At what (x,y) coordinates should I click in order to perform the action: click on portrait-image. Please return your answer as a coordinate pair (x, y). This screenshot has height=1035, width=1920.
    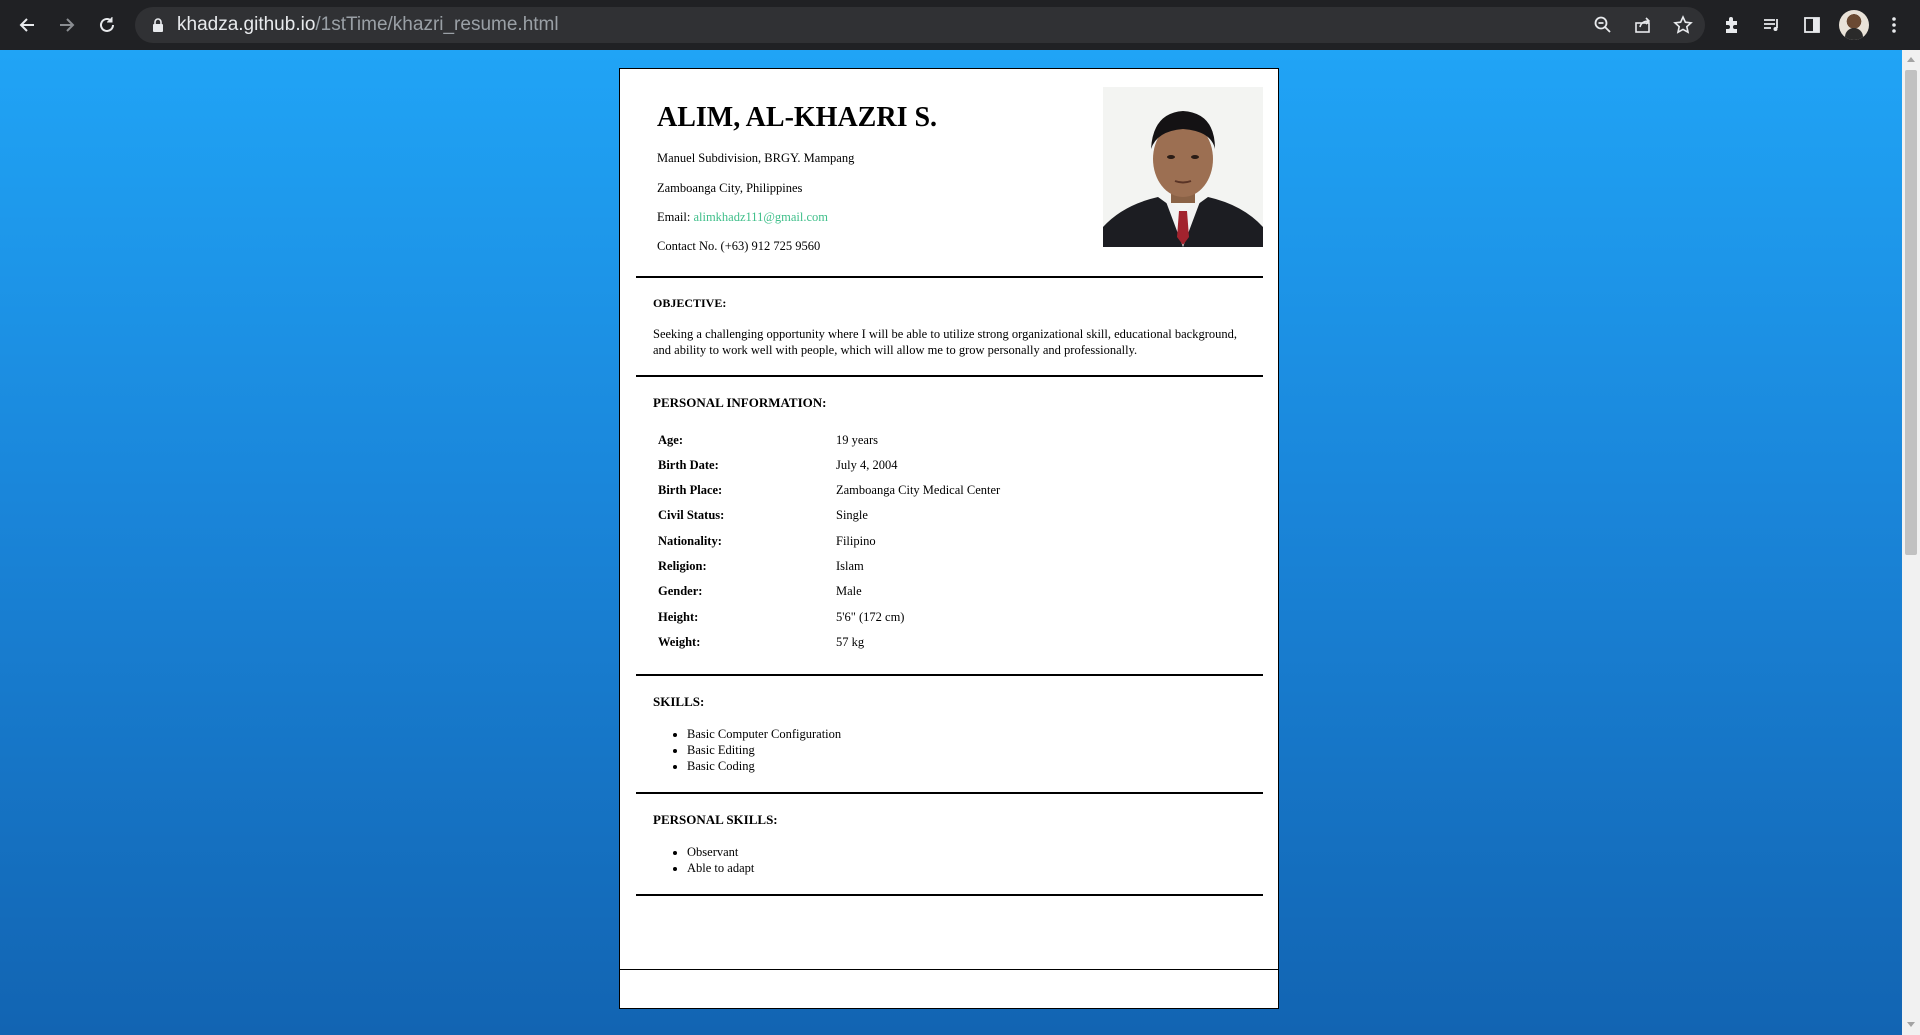
    Looking at the image, I should click on (1183, 167).